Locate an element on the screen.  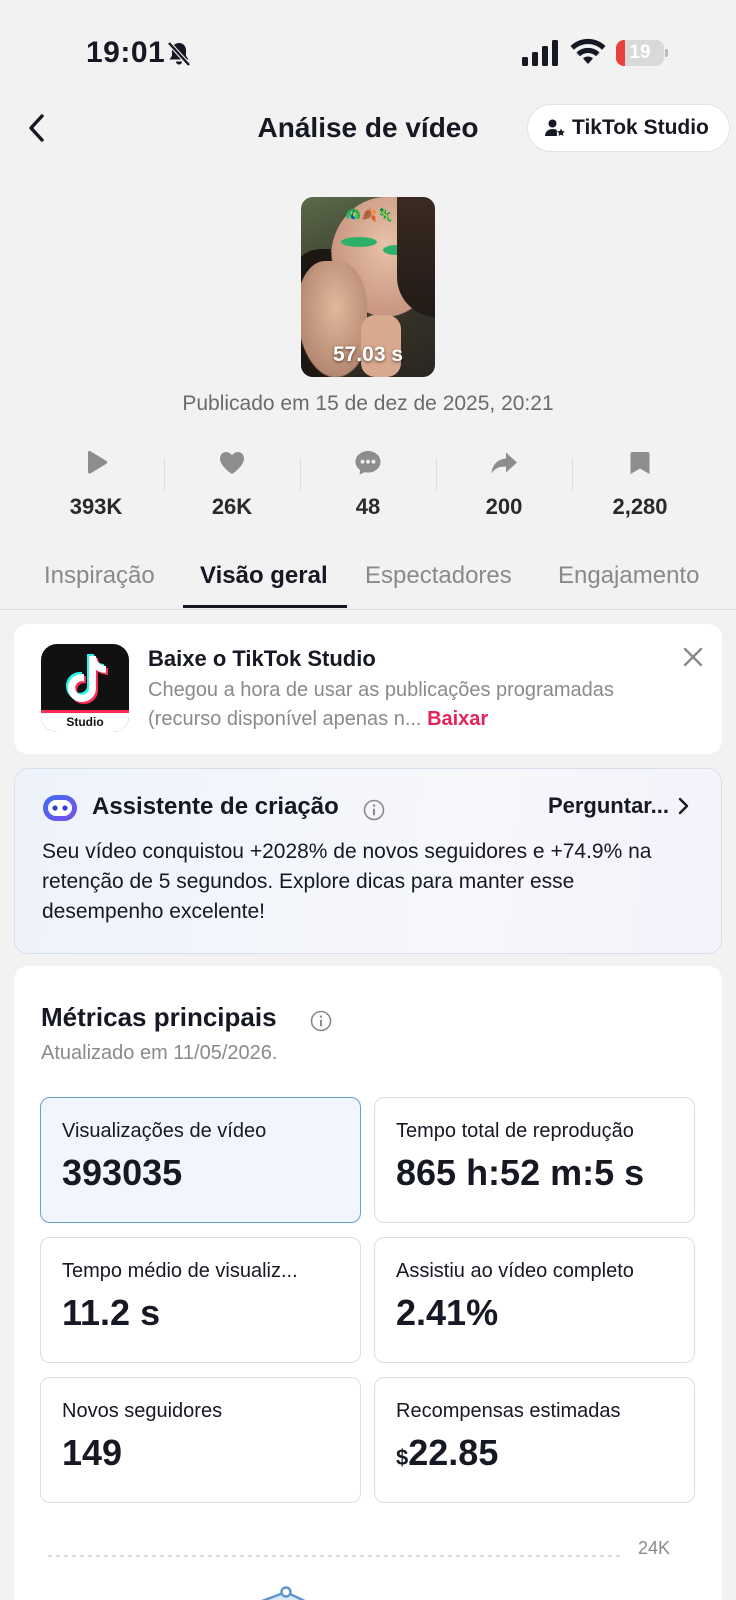
metric-value: 2.41% is located at coordinates (447, 1312).